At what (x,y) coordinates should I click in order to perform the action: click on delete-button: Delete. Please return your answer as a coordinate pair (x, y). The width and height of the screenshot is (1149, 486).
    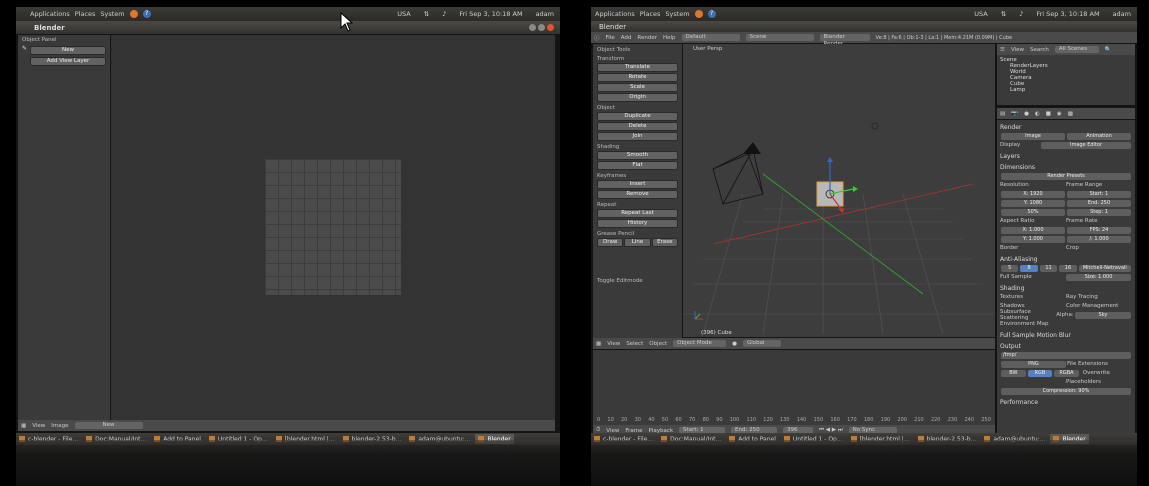
    Looking at the image, I should click on (637, 126).